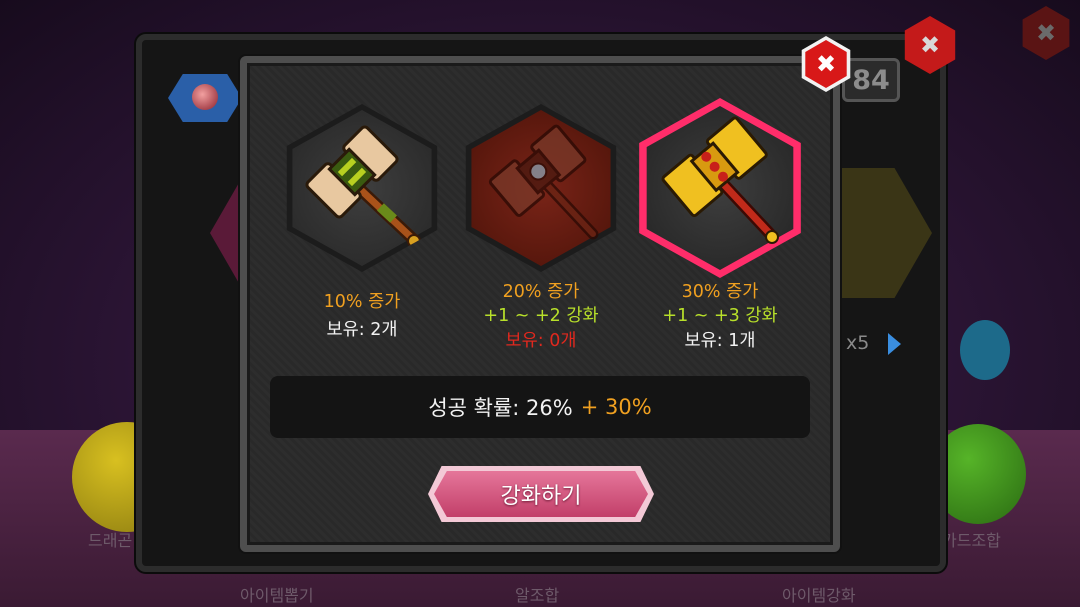  I want to click on item-owned-text: 보유: 0개, so click(541, 341).